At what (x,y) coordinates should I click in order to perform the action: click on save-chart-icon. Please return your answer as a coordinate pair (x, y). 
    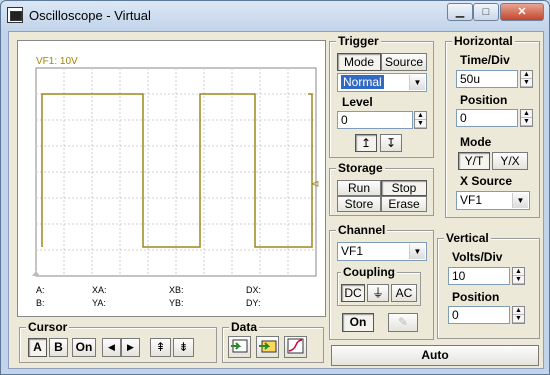
    Looking at the image, I should click on (268, 346).